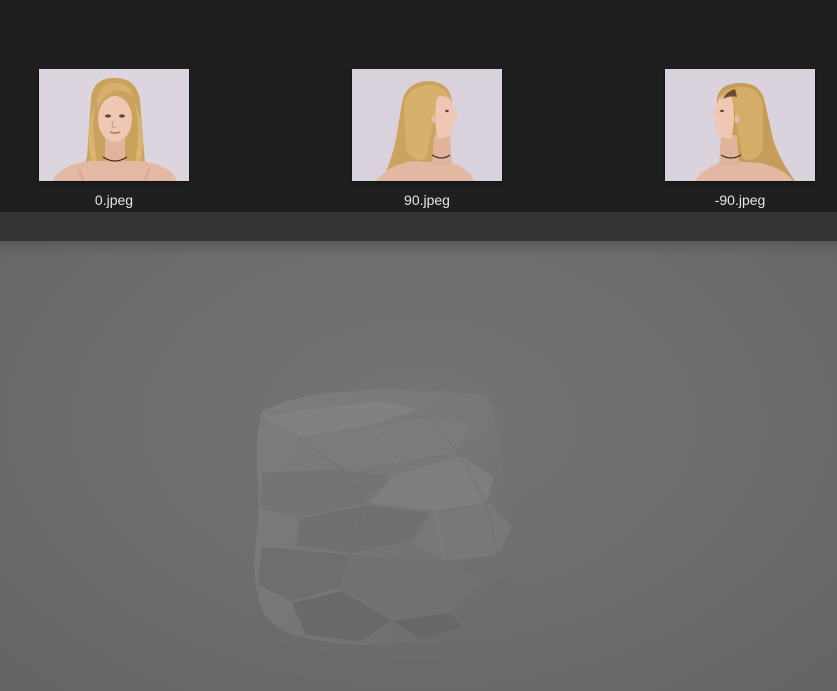  I want to click on portrait-left-profile-image, so click(740, 125).